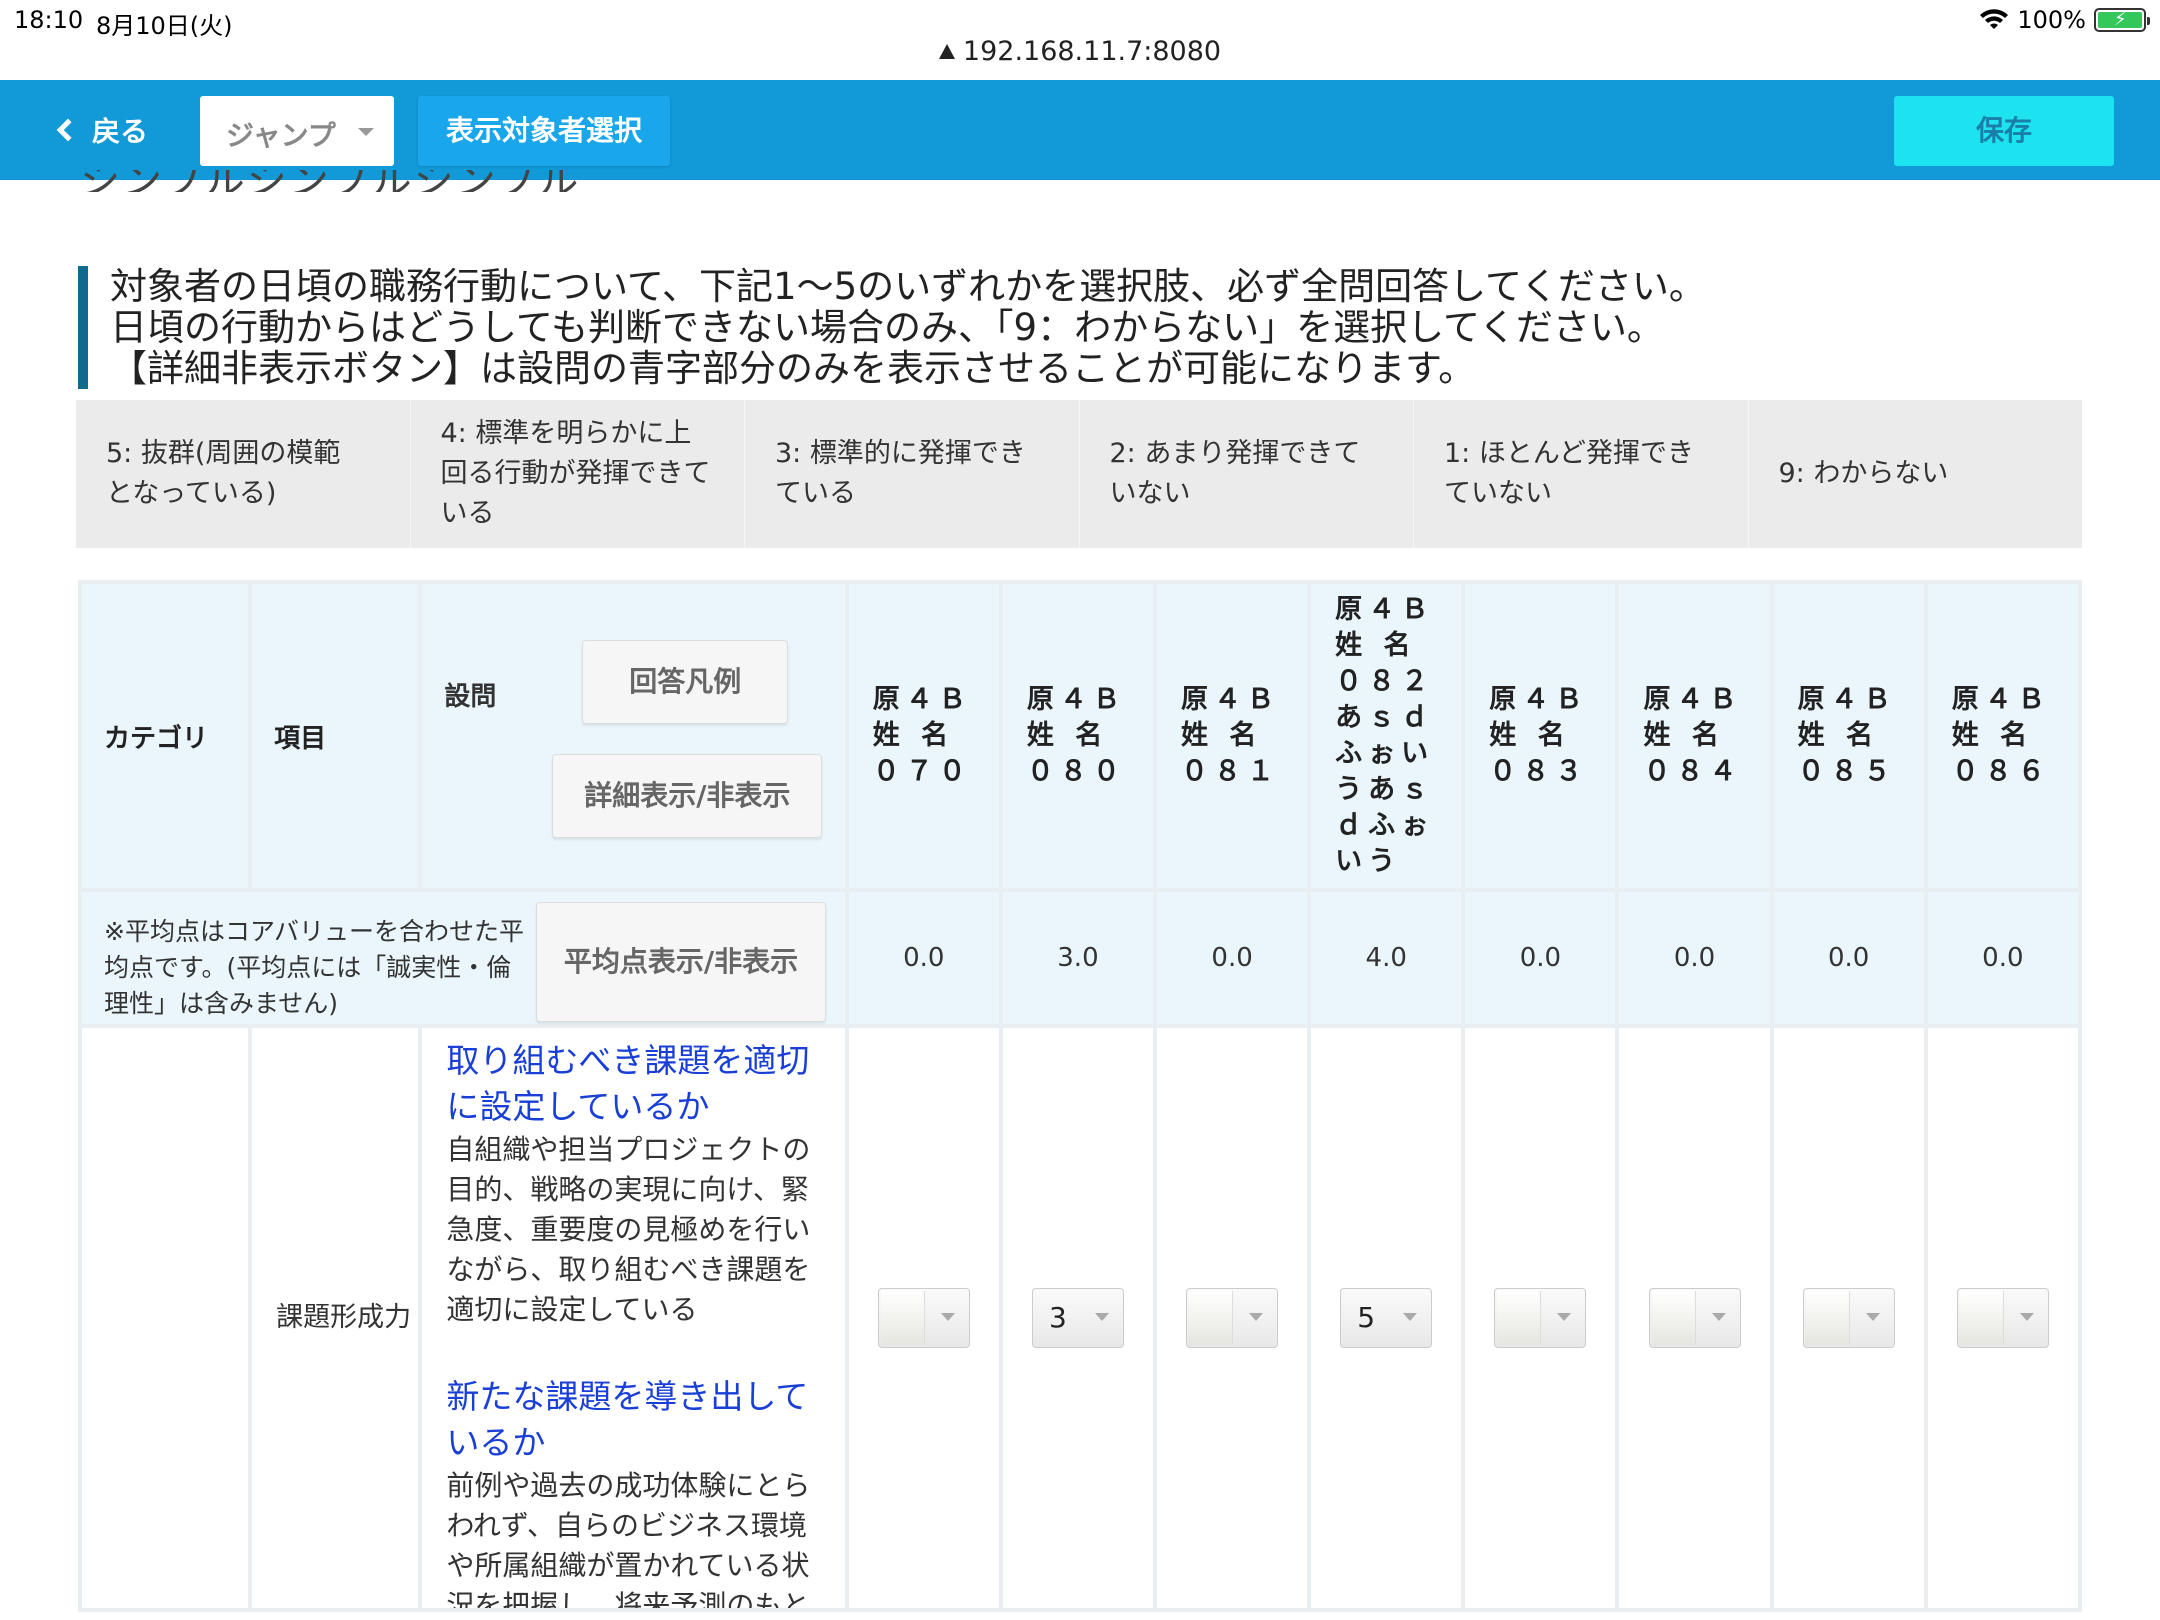 The width and height of the screenshot is (2160, 1620). I want to click on category-cell, so click(165, 1318).